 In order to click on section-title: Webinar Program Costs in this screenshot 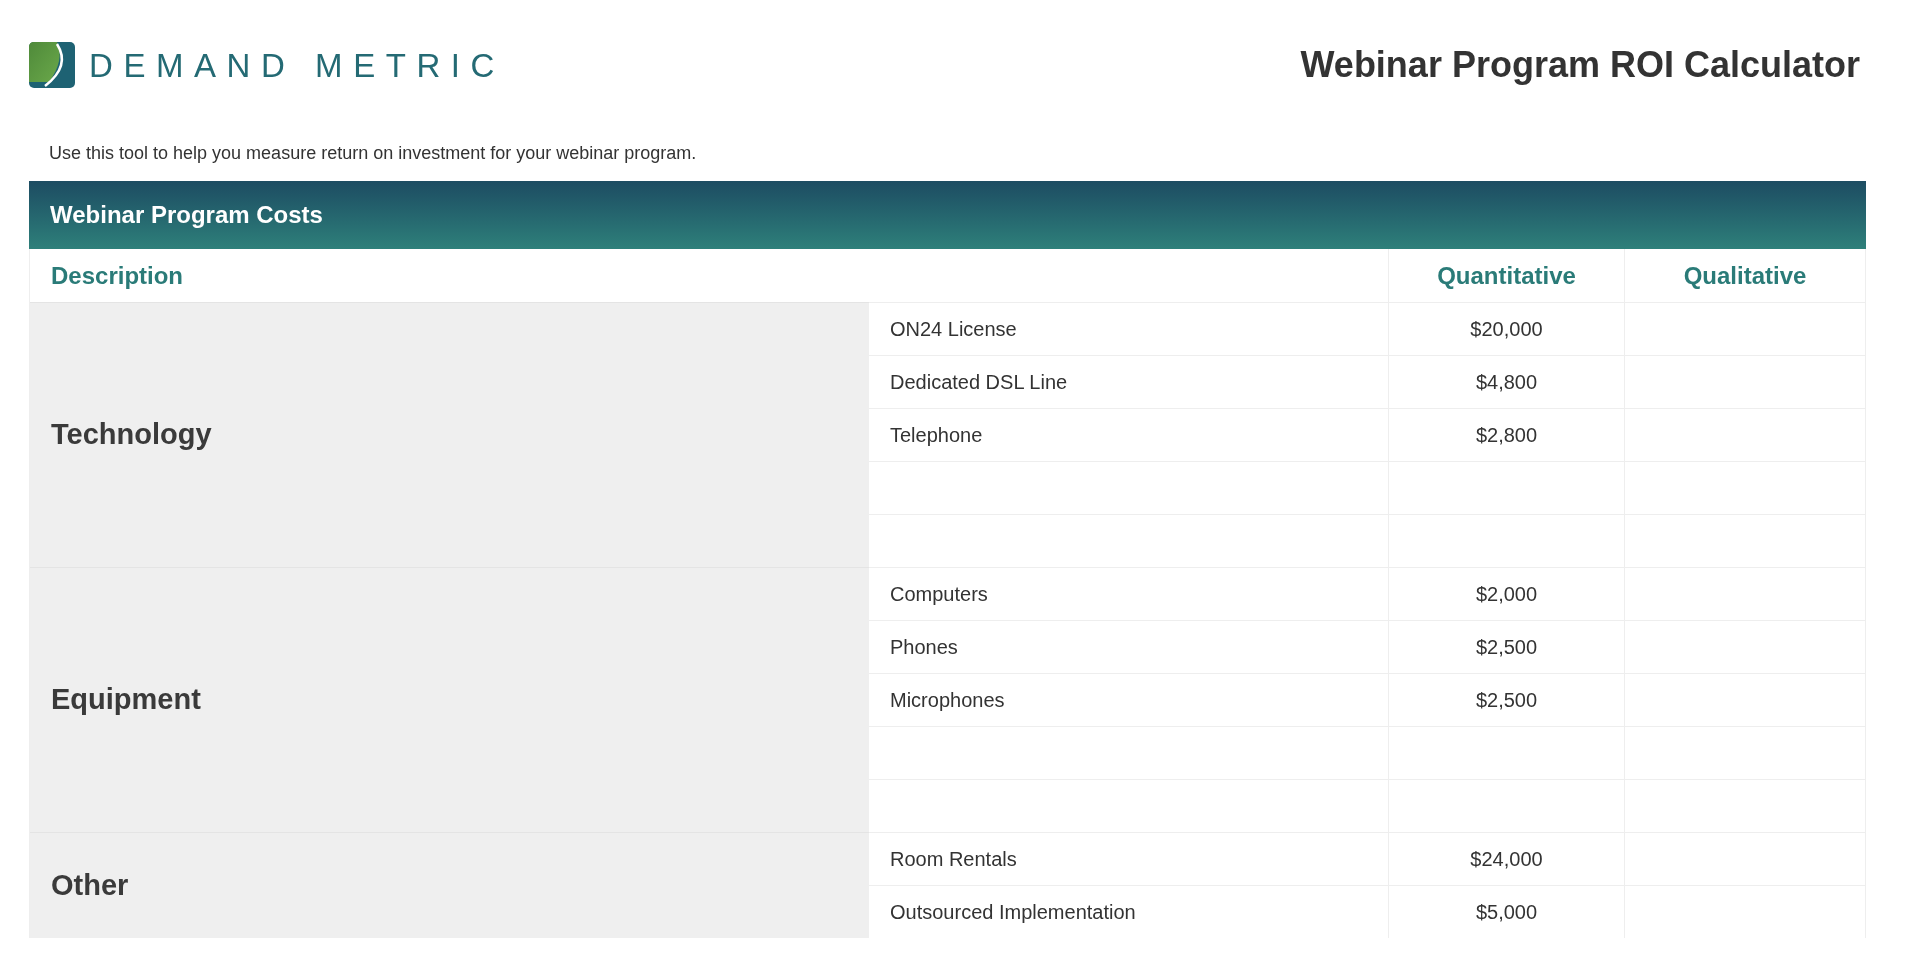, I will do `click(186, 215)`.